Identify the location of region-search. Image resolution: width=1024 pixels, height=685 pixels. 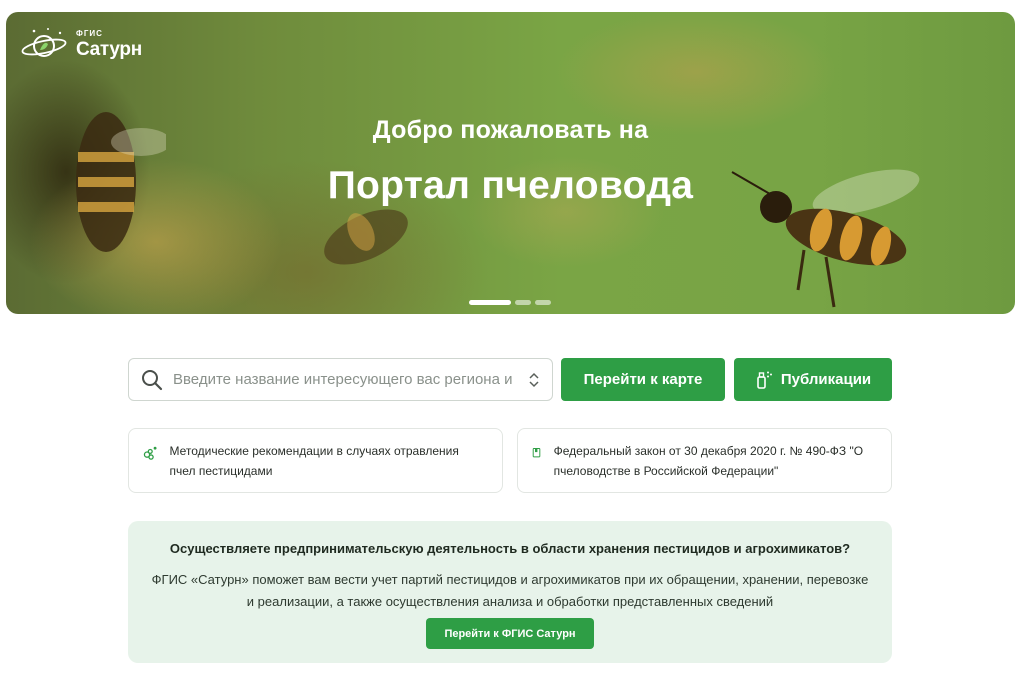
(340, 379).